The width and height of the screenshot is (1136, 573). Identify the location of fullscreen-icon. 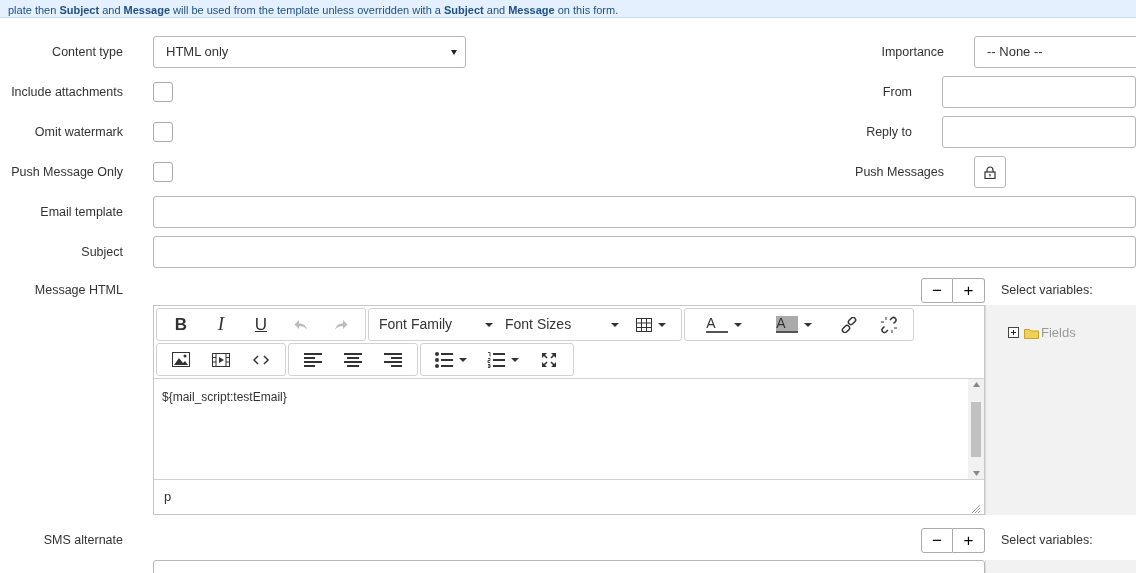
(549, 359).